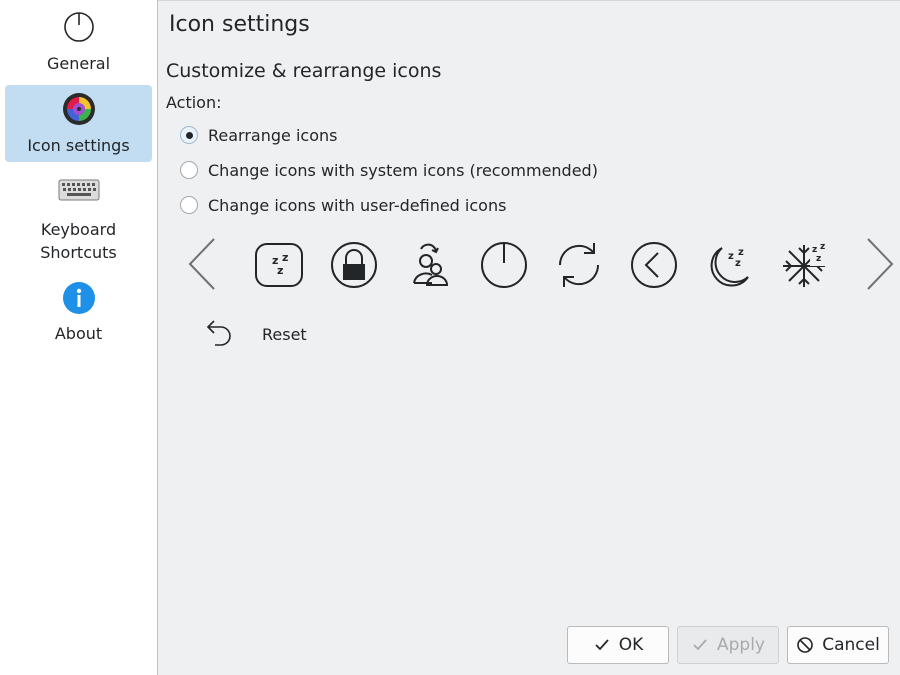 The image size is (900, 675). I want to click on section-title: Customize & rearrange icons, so click(304, 71).